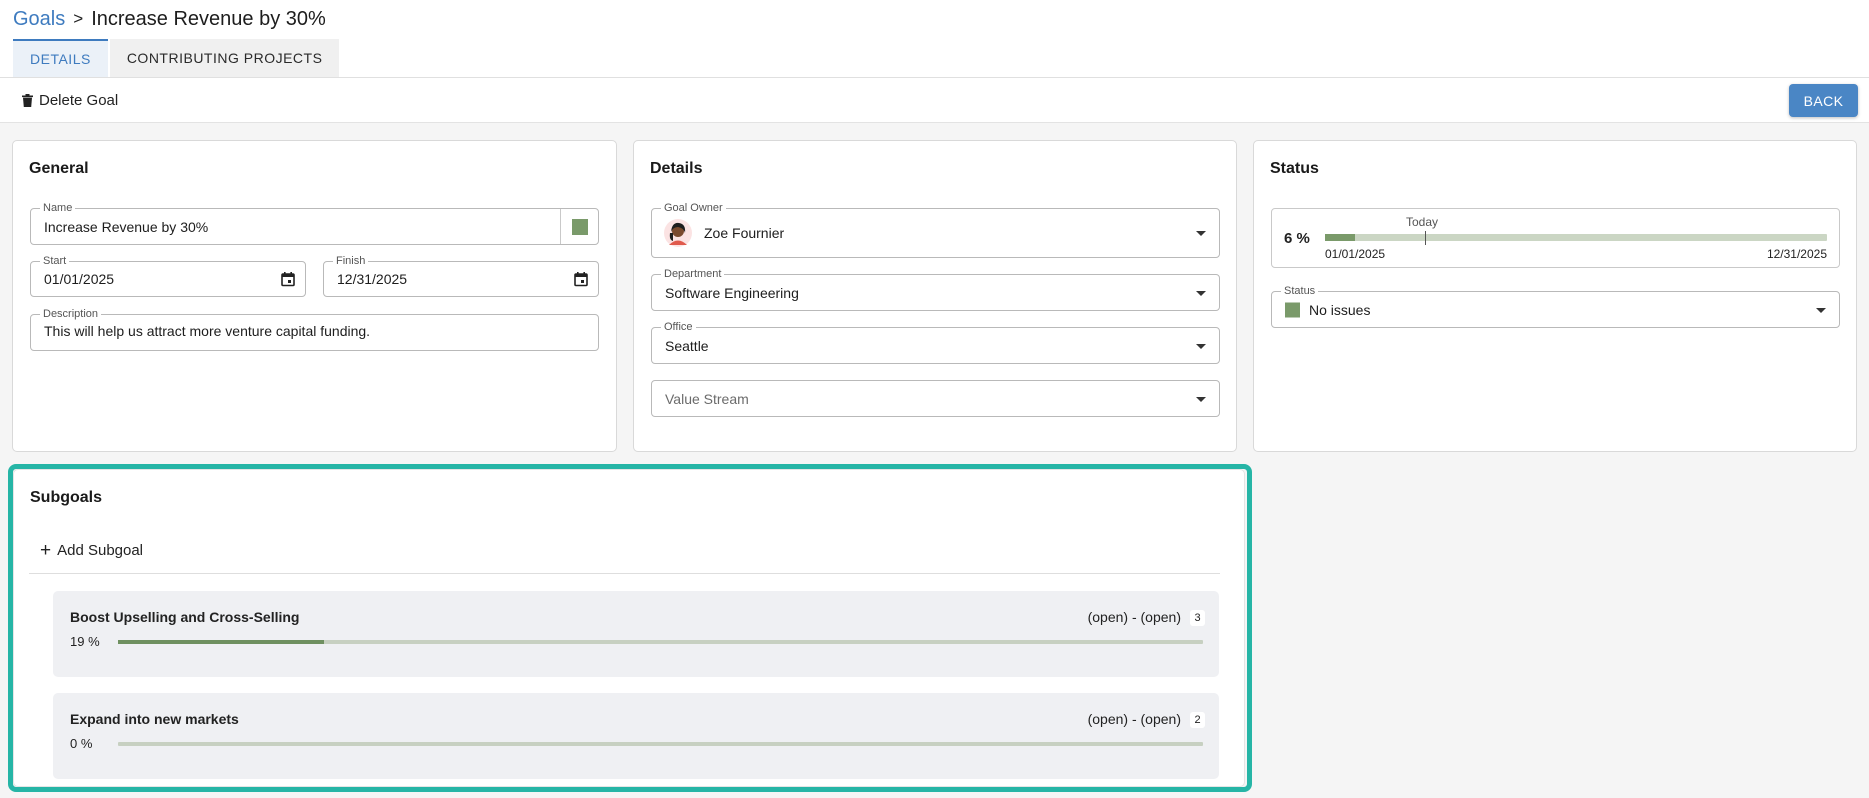 Image resolution: width=1869 pixels, height=798 pixels. I want to click on value-stream-select: Value Stream, so click(935, 398).